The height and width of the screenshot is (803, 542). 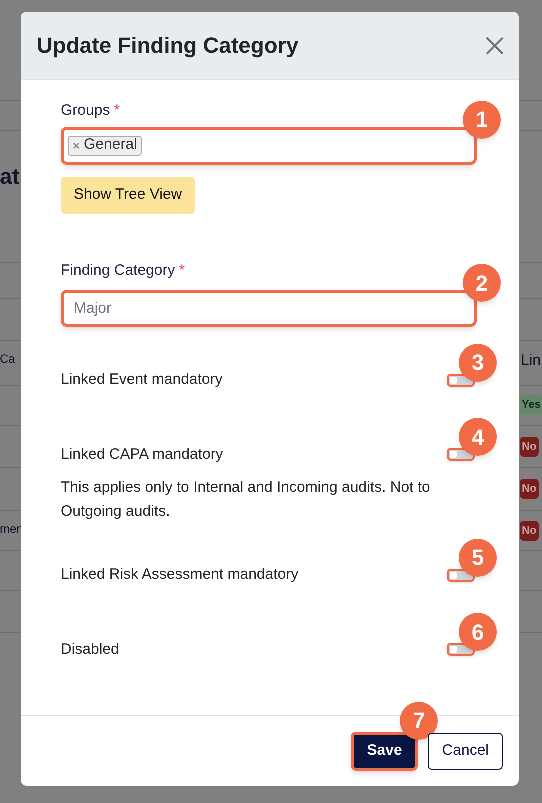 What do you see at coordinates (90, 650) in the screenshot?
I see `toggle-label: Disabled` at bounding box center [90, 650].